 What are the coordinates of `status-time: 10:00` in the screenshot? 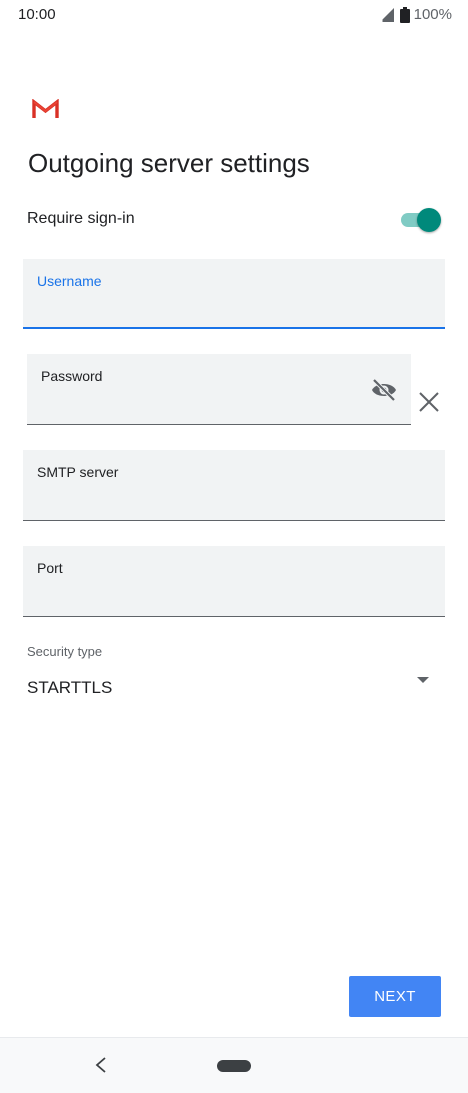 It's located at (37, 14).